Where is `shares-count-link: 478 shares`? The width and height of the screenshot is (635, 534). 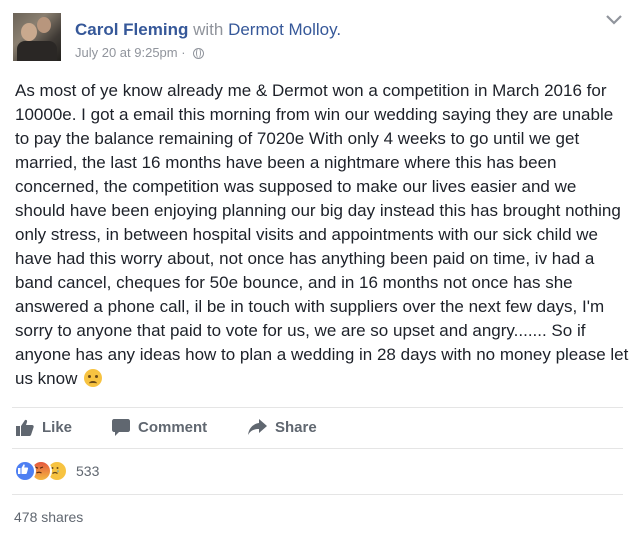 shares-count-link: 478 shares is located at coordinates (48, 517).